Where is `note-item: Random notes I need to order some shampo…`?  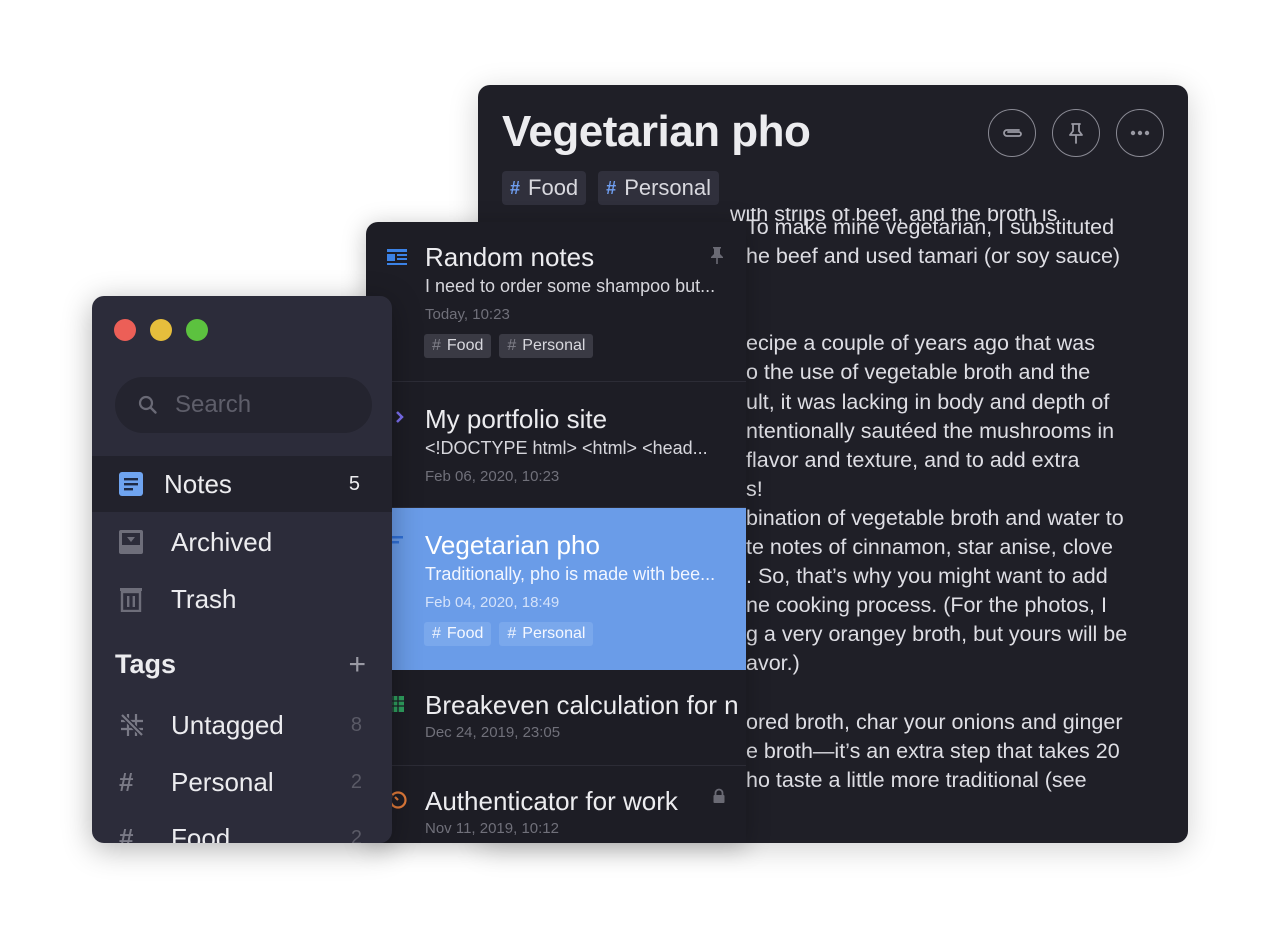
note-item: Random notes I need to order some shampo… is located at coordinates (556, 302).